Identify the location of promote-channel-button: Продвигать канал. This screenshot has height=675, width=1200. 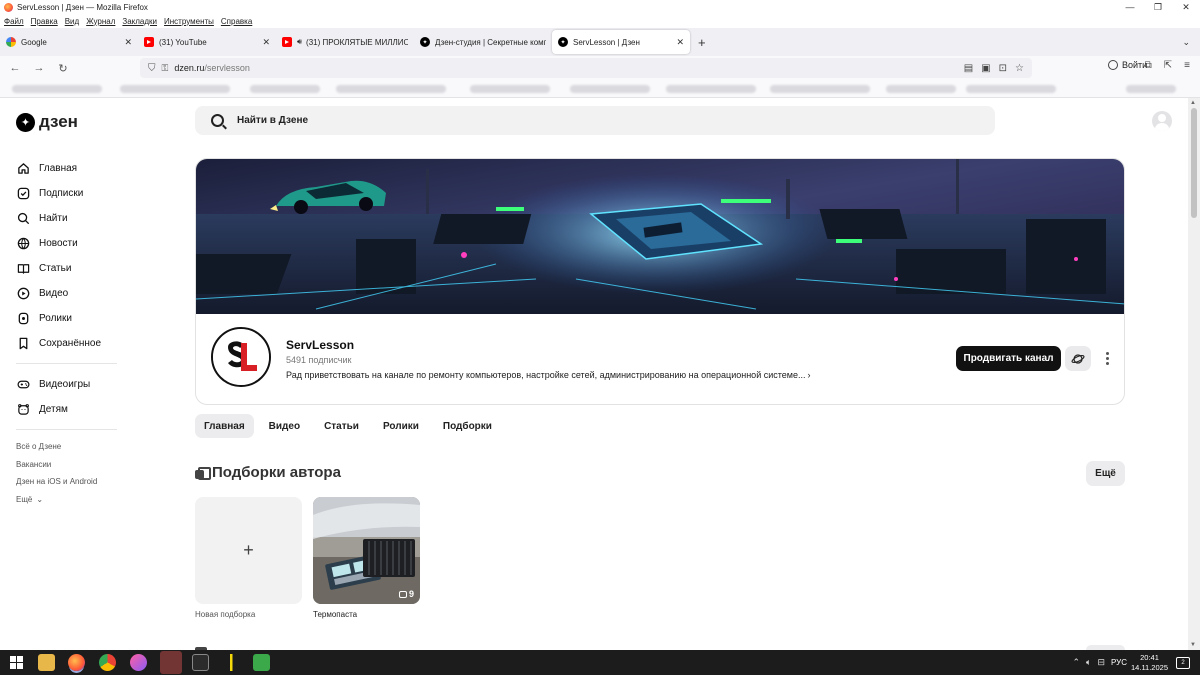
(1008, 358).